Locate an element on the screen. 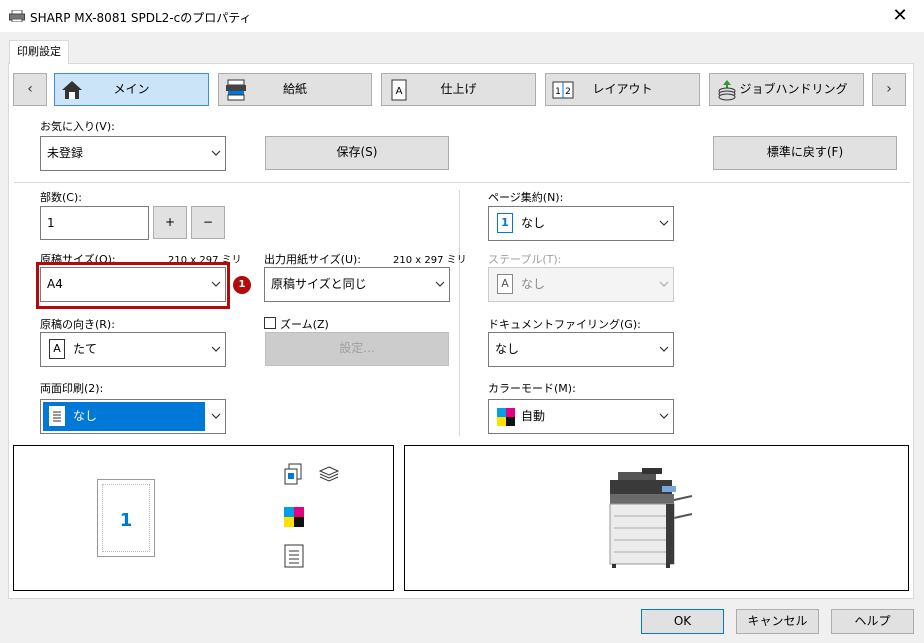 The width and height of the screenshot is (924, 643). nav-tab-finishing: A 仕上げ is located at coordinates (458, 89).